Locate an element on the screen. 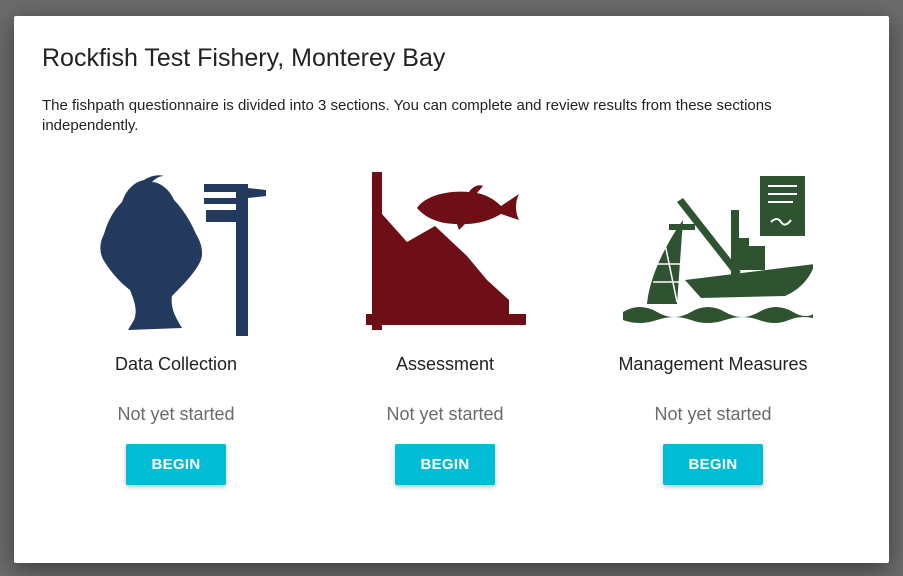 Image resolution: width=903 pixels, height=576 pixels. fish-chart-icon is located at coordinates (446, 251).